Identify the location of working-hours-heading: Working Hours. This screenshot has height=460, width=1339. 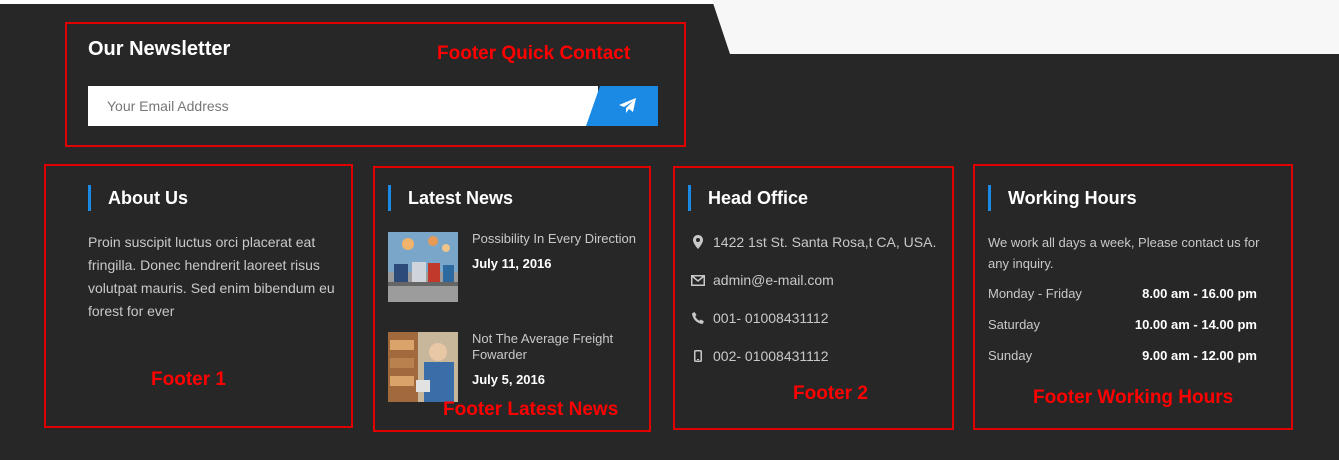
(1062, 198).